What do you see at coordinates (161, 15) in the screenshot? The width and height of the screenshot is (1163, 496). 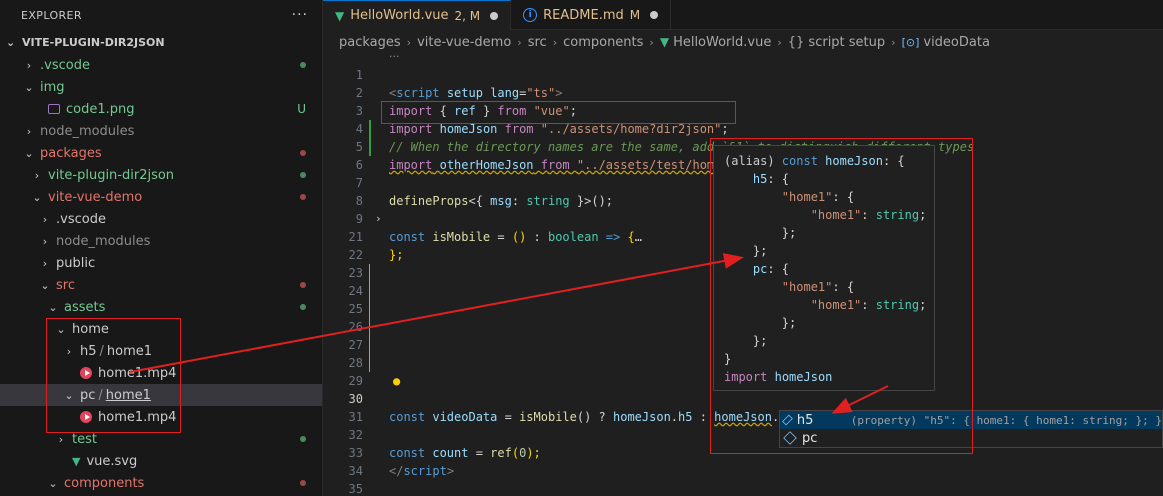 I see `explorer-header: EXPLORER ···` at bounding box center [161, 15].